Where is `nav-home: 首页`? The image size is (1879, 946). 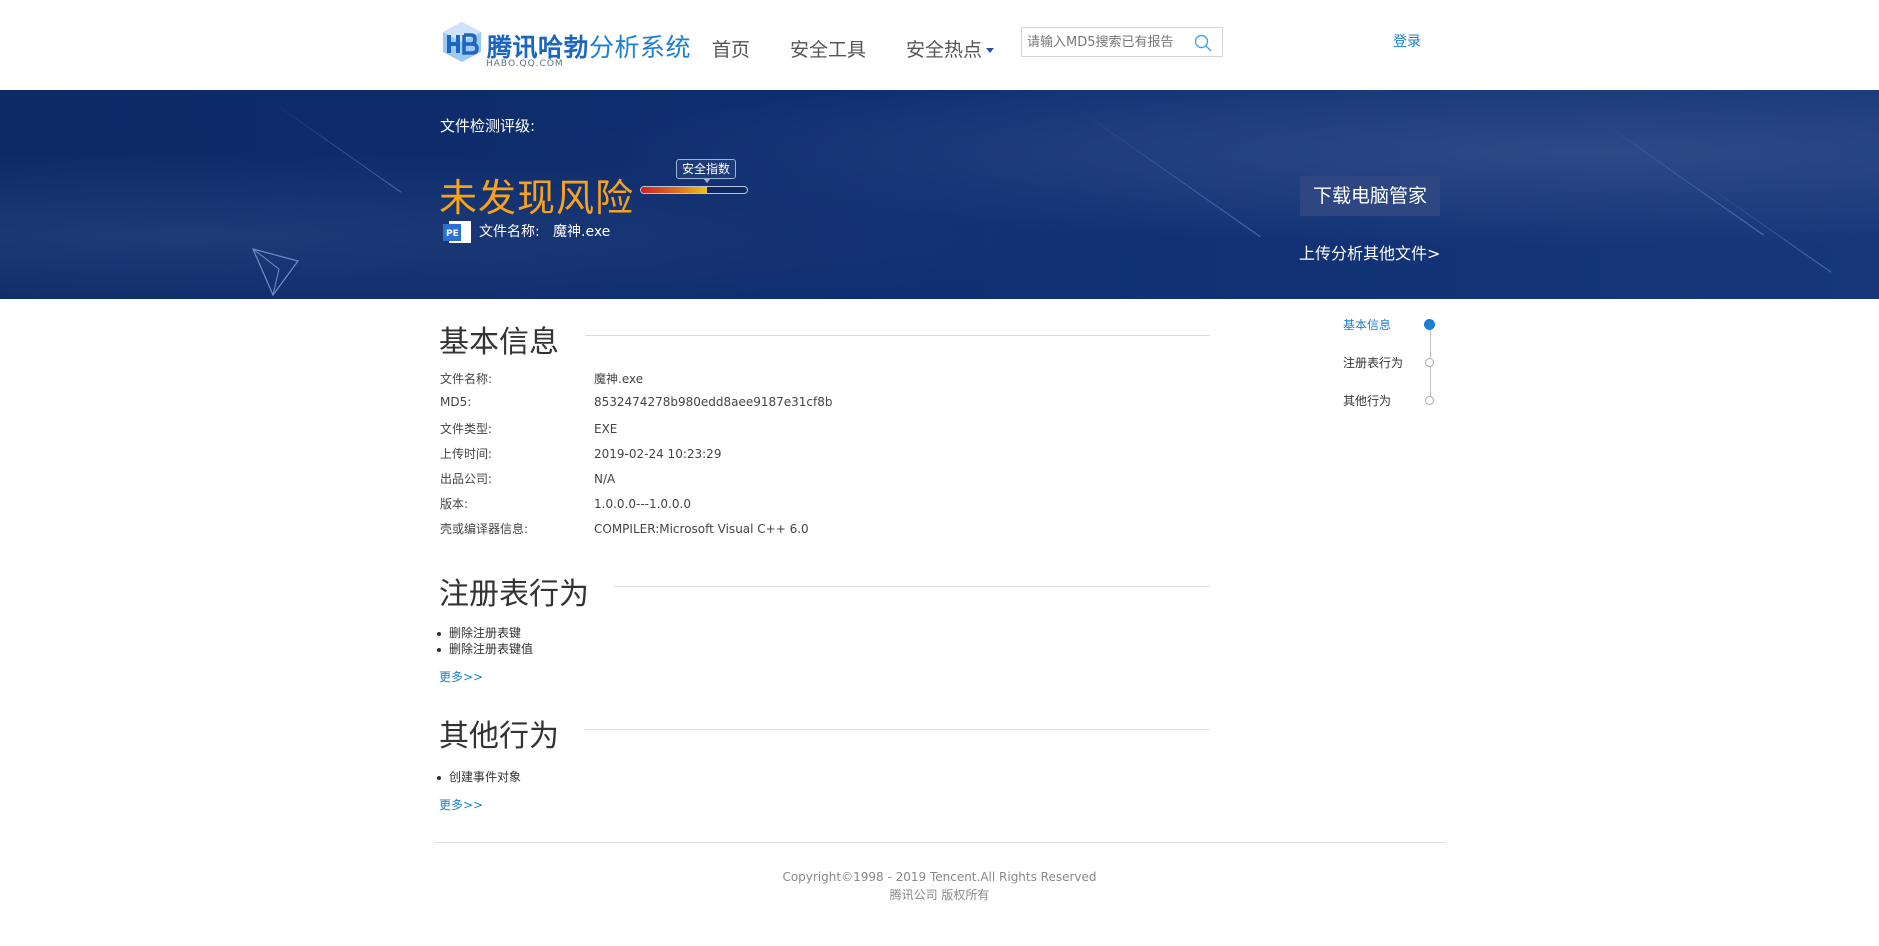
nav-home: 首页 is located at coordinates (731, 48).